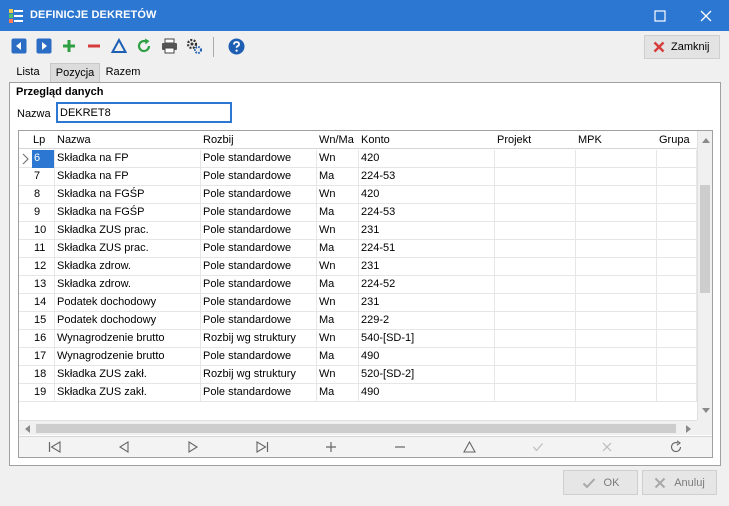 The height and width of the screenshot is (506, 729). I want to click on grid-cell-nazwa: Składka ZUS zakł., so click(128, 375).